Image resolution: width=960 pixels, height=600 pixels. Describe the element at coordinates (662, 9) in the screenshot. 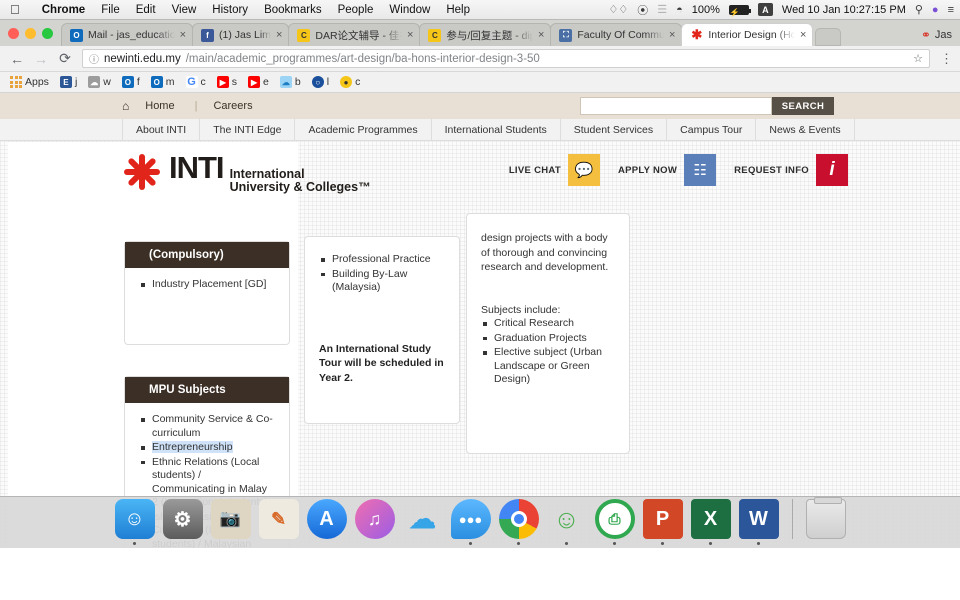

I see `bluetooth-icon: ☰` at that location.